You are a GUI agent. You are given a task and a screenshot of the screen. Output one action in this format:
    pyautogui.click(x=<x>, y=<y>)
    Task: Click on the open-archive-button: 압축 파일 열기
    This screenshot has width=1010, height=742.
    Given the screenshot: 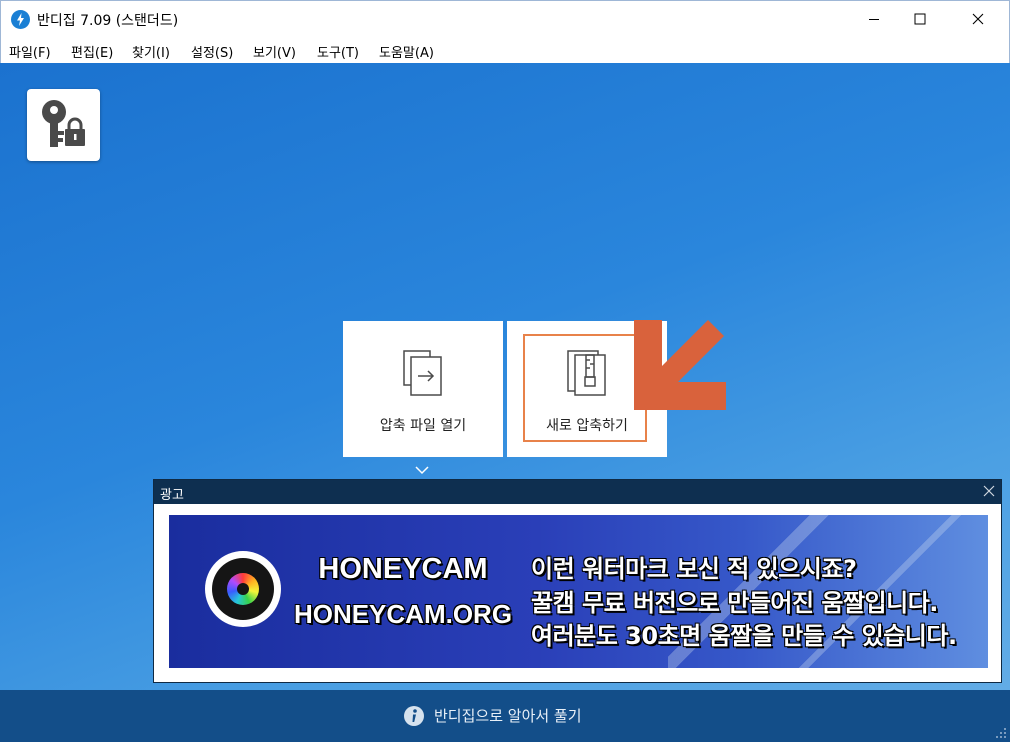 What is the action you would take?
    pyautogui.click(x=423, y=389)
    